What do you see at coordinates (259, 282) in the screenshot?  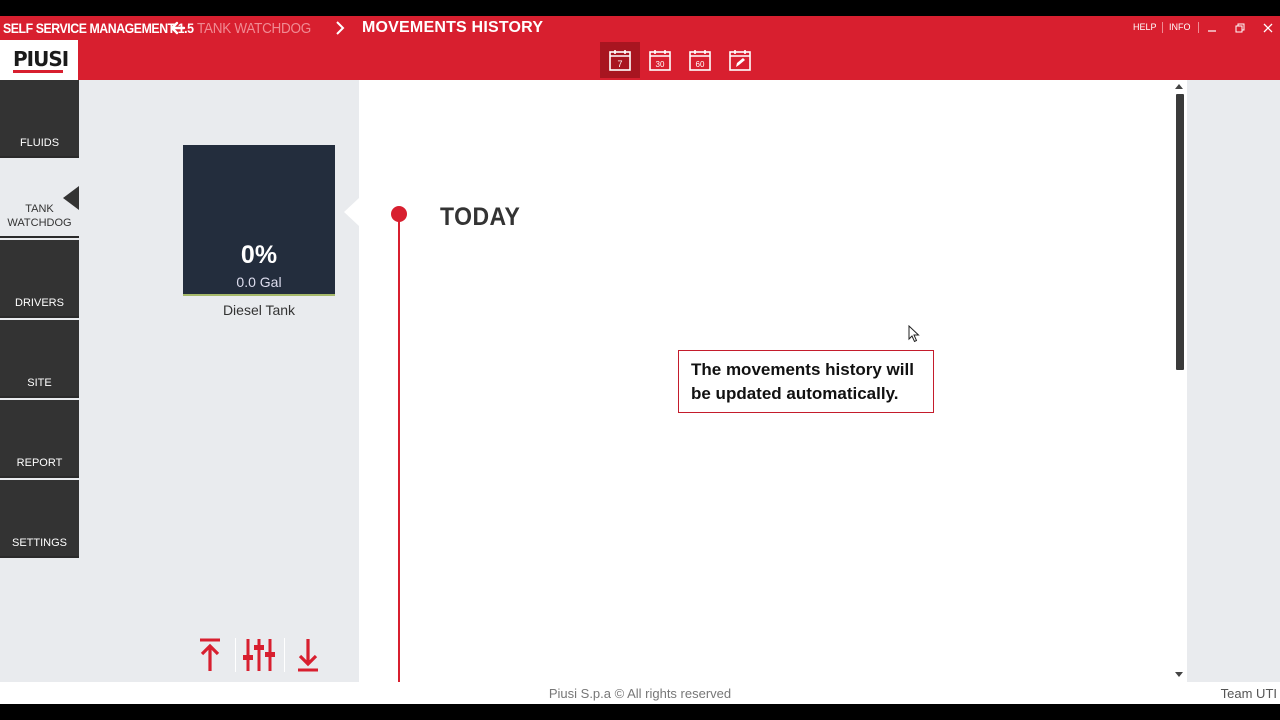 I see `tank-volume: 0.0 Gal` at bounding box center [259, 282].